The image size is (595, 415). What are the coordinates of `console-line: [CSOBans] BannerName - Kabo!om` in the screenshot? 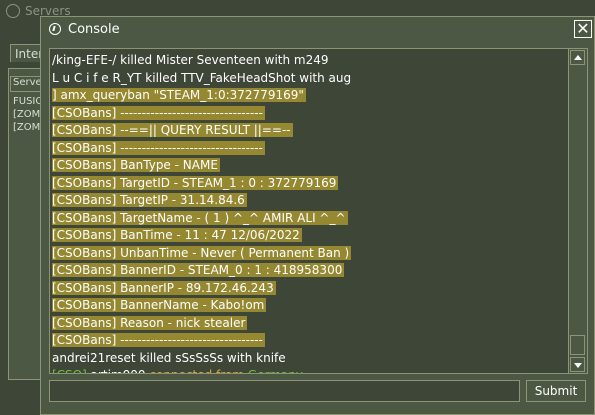 It's located at (309, 306).